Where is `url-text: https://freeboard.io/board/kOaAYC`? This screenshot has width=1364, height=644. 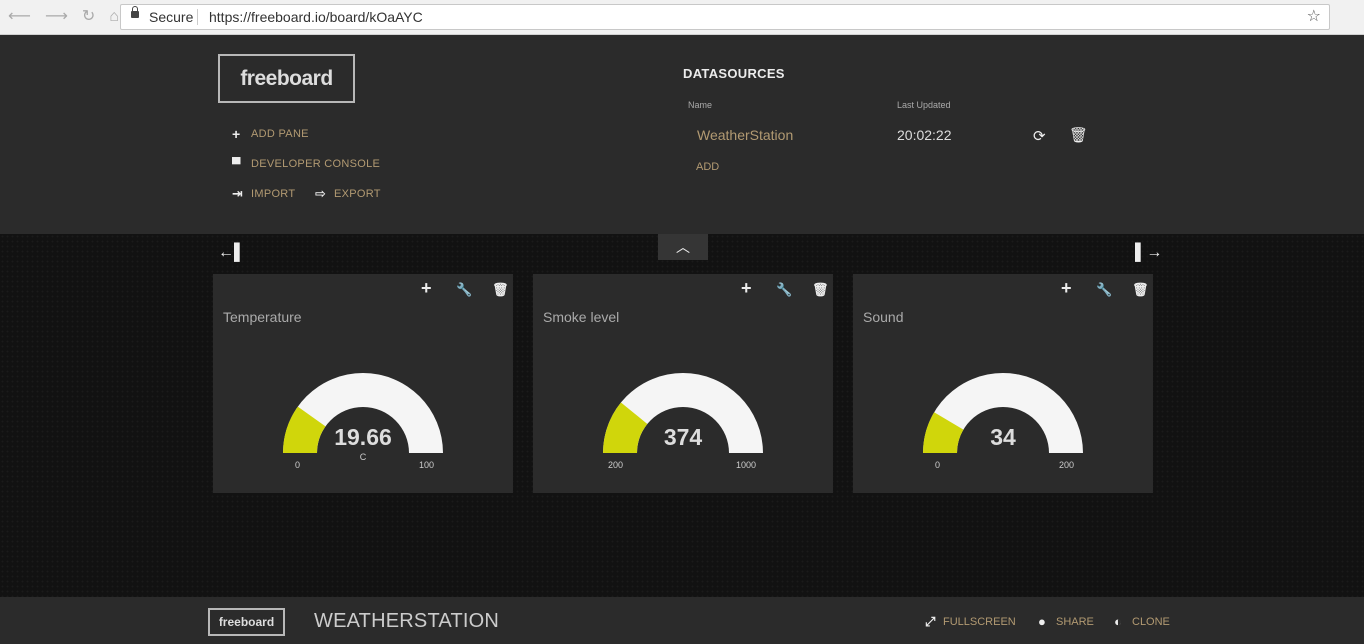 url-text: https://freeboard.io/board/kOaAYC is located at coordinates (316, 17).